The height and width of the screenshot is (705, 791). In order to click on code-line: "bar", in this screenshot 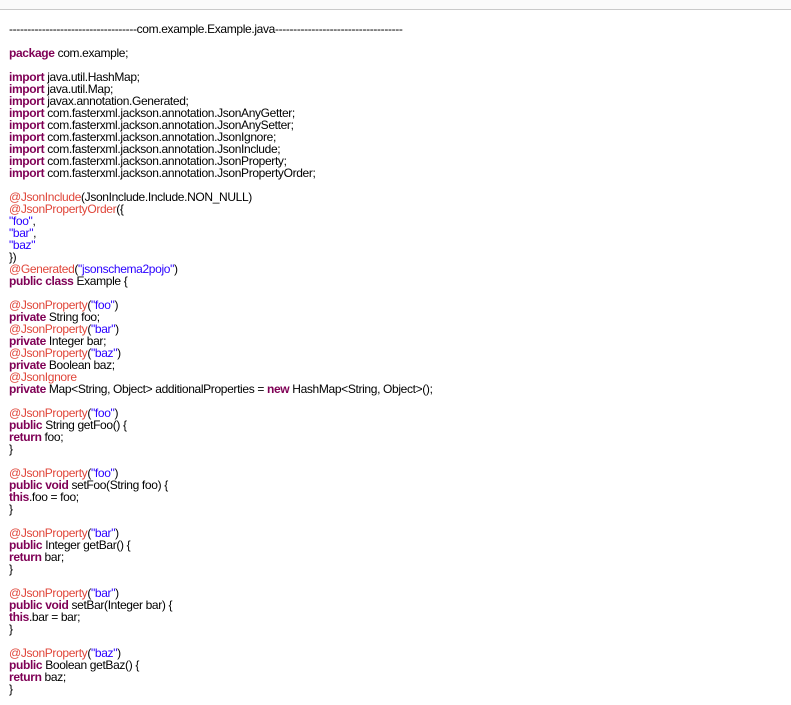, I will do `click(400, 233)`.